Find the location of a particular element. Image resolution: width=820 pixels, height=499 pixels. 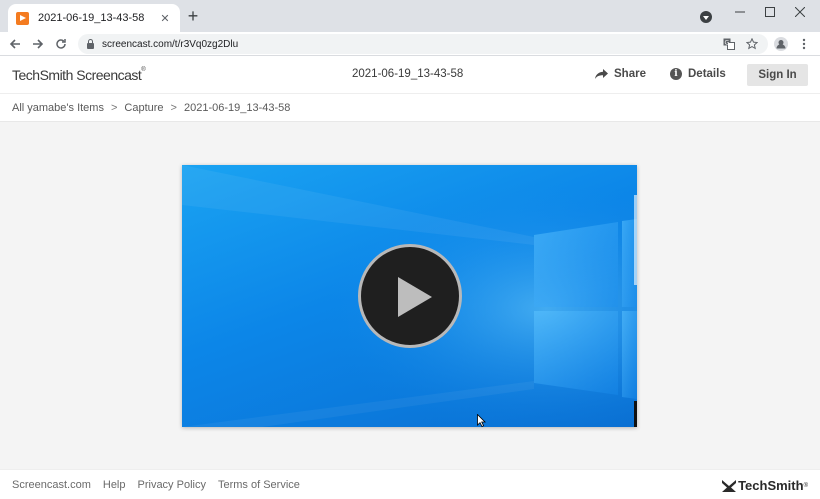

techsmith-screencast-logo: TechSmith Screencast® is located at coordinates (79, 75).